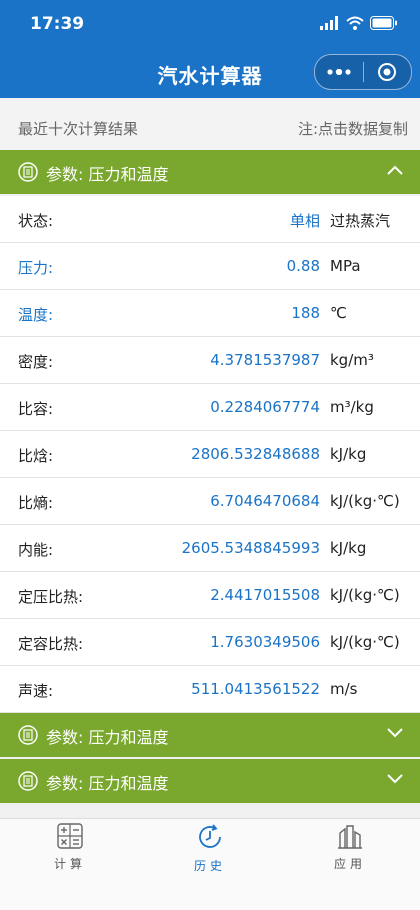 Image resolution: width=420 pixels, height=910 pixels. I want to click on row-unit: kg/m³, so click(352, 360).